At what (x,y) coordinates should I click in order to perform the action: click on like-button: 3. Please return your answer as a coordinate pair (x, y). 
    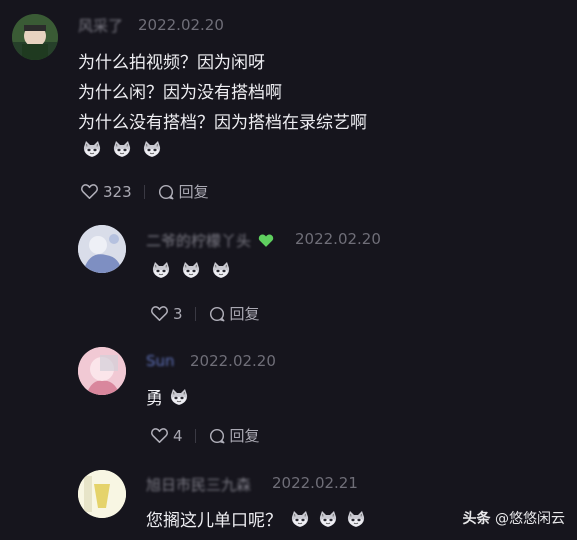
    Looking at the image, I should click on (166, 313).